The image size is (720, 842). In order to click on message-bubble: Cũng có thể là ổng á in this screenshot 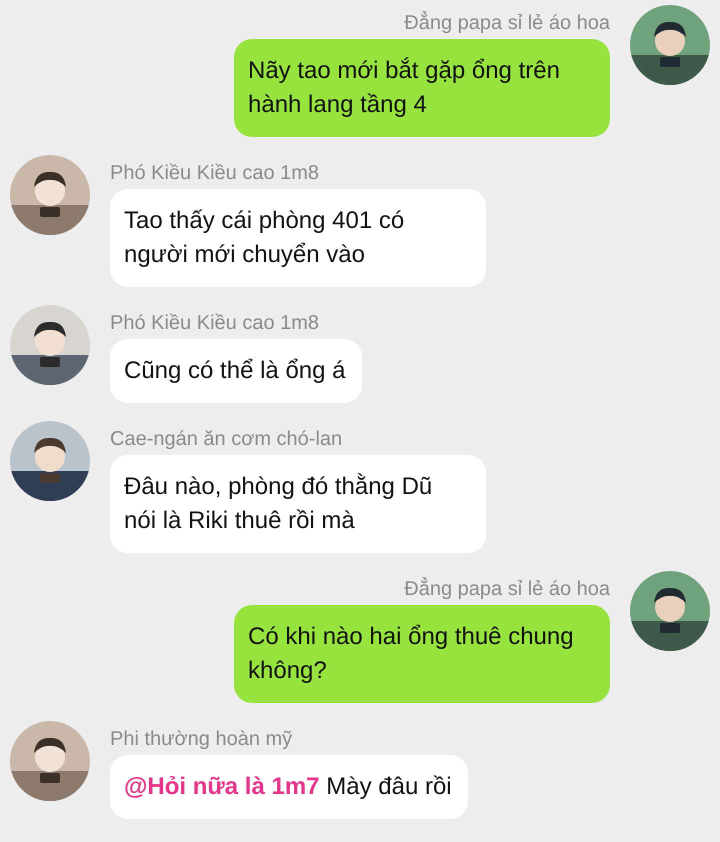, I will do `click(236, 371)`.